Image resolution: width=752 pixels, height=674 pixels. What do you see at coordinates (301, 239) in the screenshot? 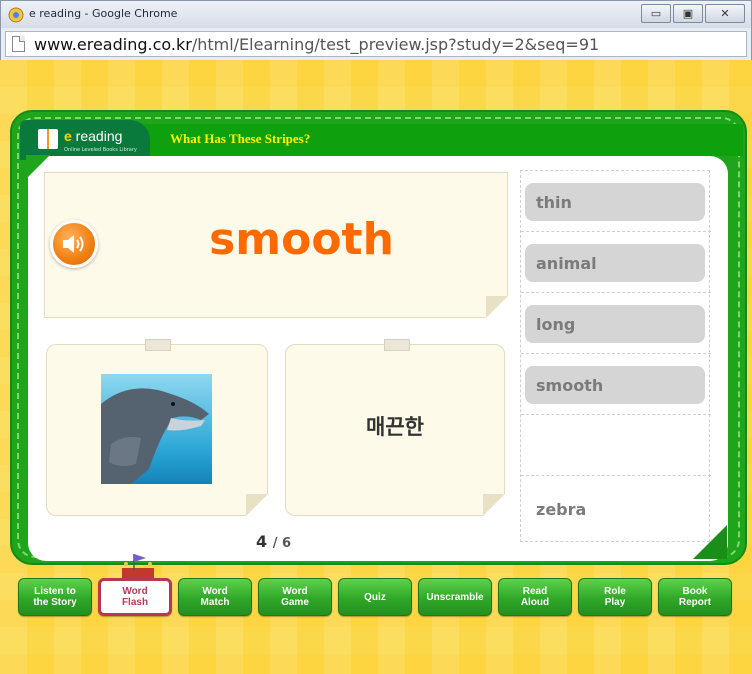
I see `target-word: smooth` at bounding box center [301, 239].